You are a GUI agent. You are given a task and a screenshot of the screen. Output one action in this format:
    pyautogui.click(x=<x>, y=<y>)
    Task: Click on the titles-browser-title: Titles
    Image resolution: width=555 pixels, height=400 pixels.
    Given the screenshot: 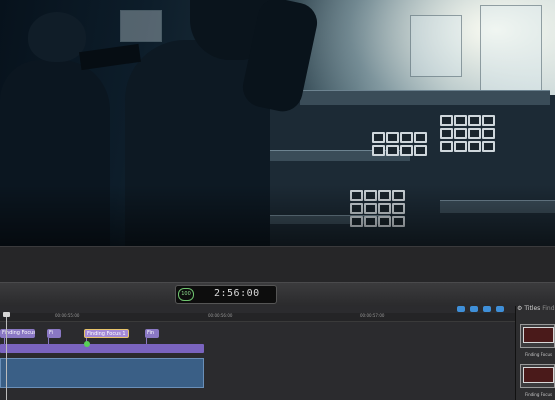 What is the action you would take?
    pyautogui.click(x=532, y=308)
    